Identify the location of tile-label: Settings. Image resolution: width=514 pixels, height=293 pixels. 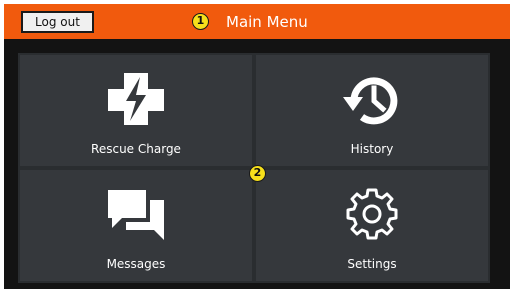
(372, 264).